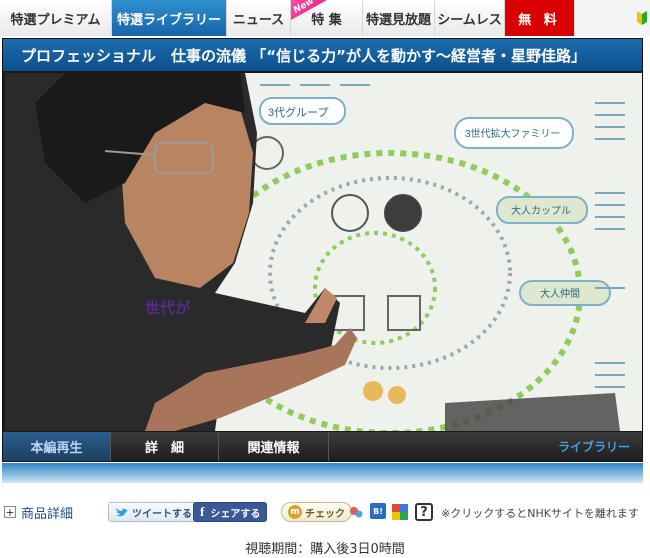  What do you see at coordinates (424, 512) in the screenshot?
I see `help-icon: ?` at bounding box center [424, 512].